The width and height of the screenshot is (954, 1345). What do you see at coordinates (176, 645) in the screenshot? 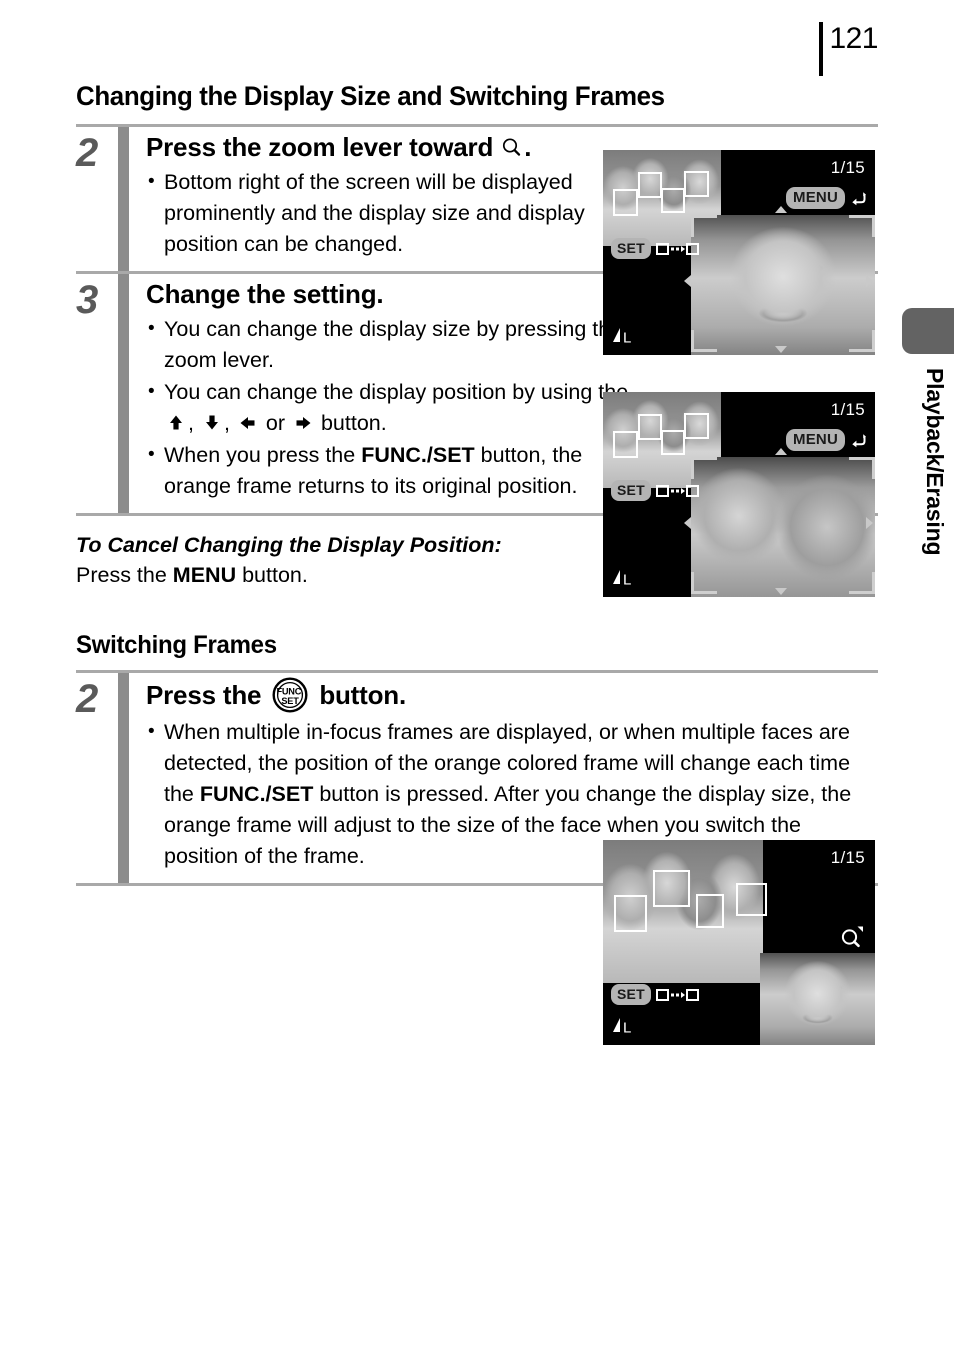
I see `subsection-title: Switching Frames` at bounding box center [176, 645].